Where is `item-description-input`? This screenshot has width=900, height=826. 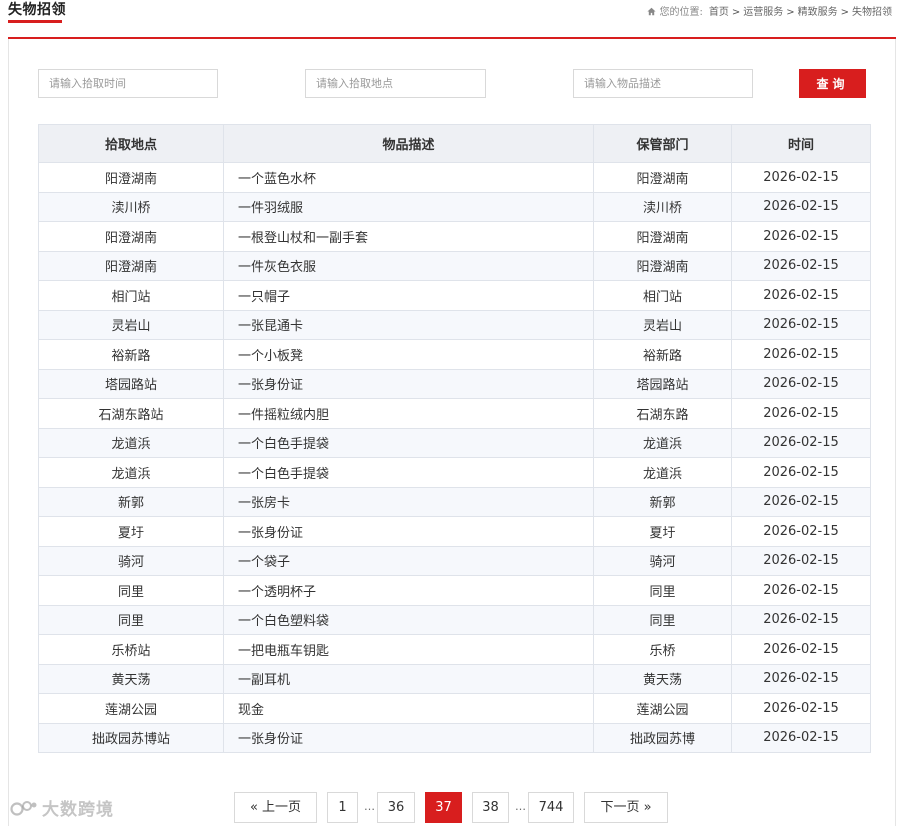
item-description-input is located at coordinates (663, 83).